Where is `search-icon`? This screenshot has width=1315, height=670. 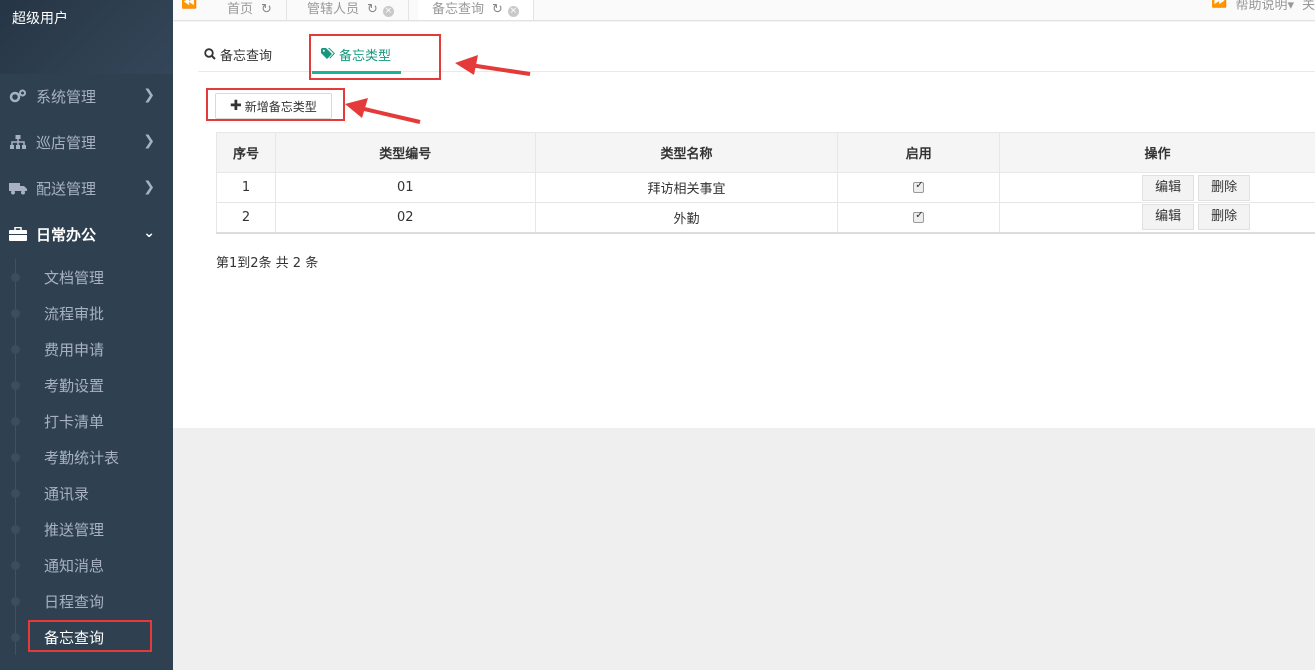 search-icon is located at coordinates (210, 54).